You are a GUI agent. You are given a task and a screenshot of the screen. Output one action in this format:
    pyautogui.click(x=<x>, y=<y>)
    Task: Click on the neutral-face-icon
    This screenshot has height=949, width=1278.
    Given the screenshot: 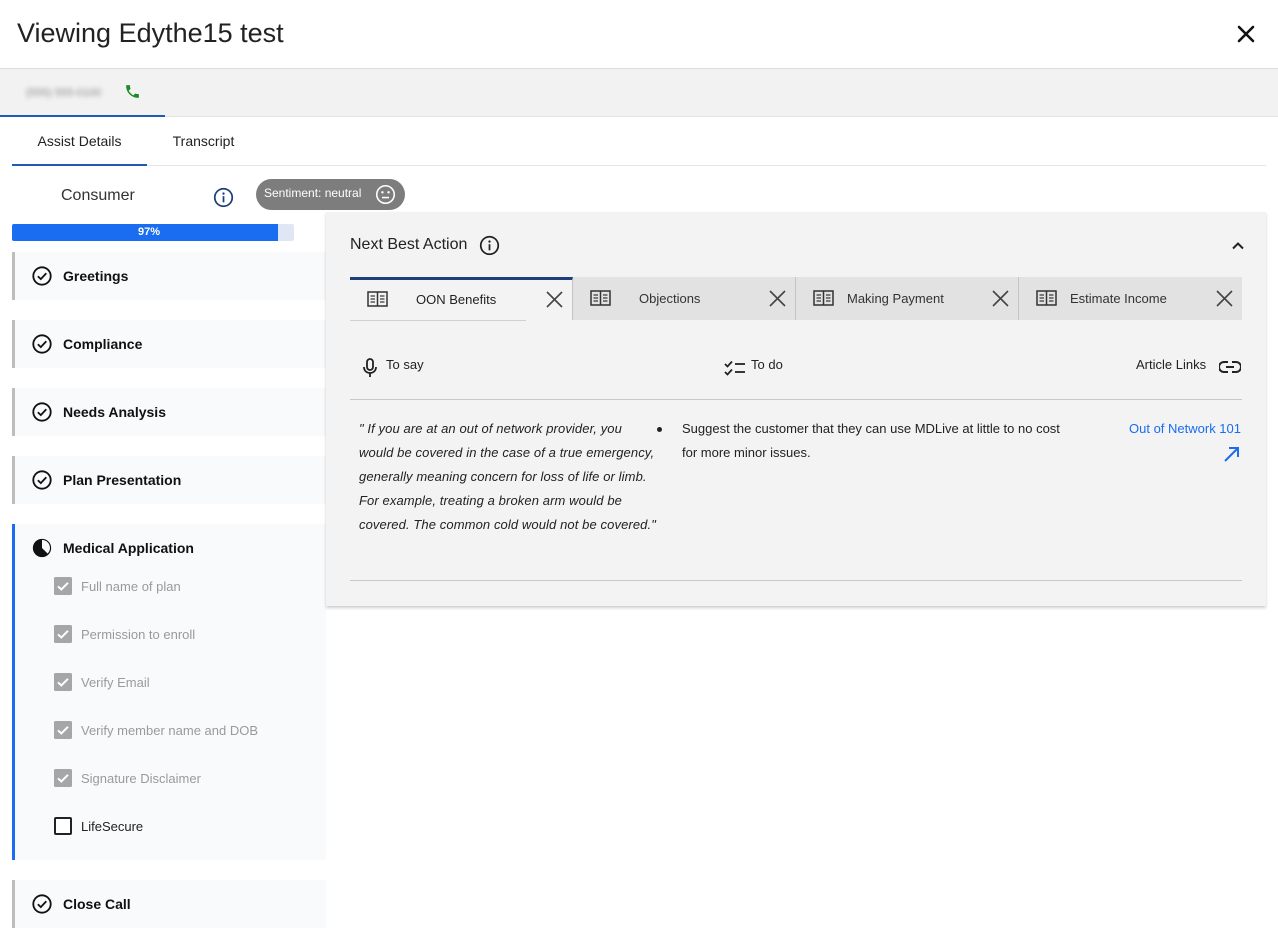 What is the action you would take?
    pyautogui.click(x=385, y=194)
    